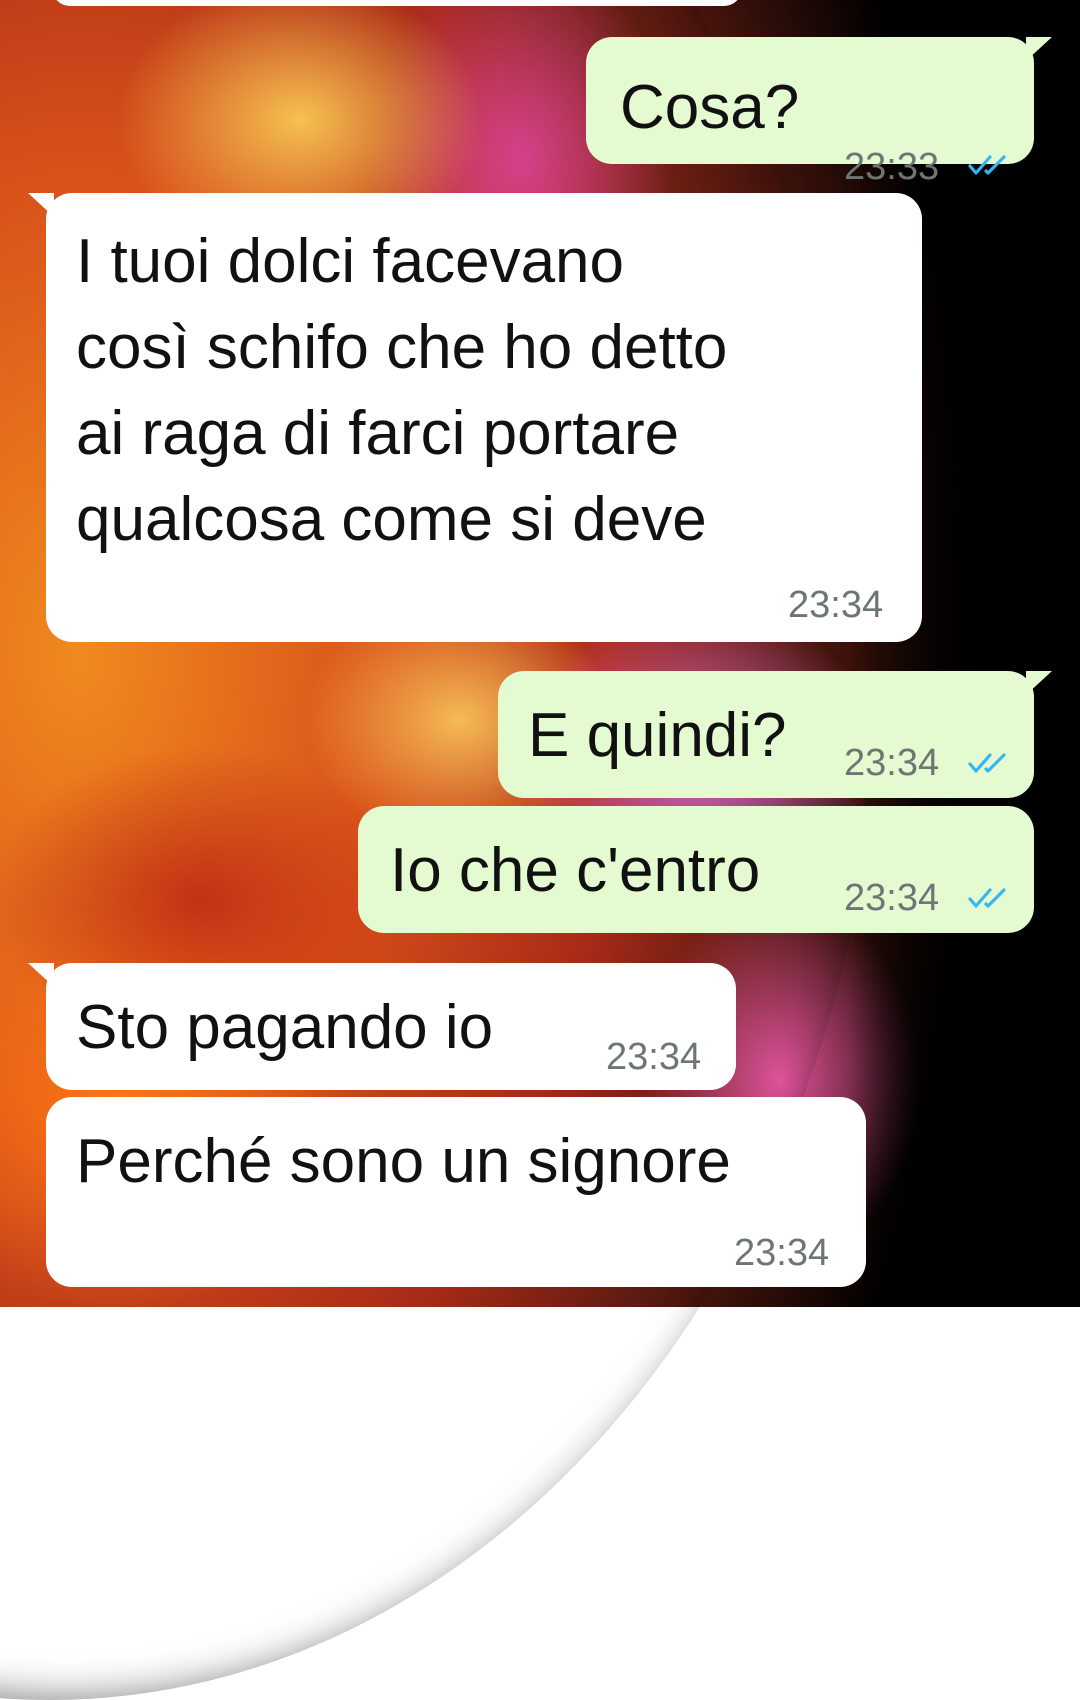 The image size is (1080, 1700). I want to click on message-text: Sto pagando io, so click(285, 1027).